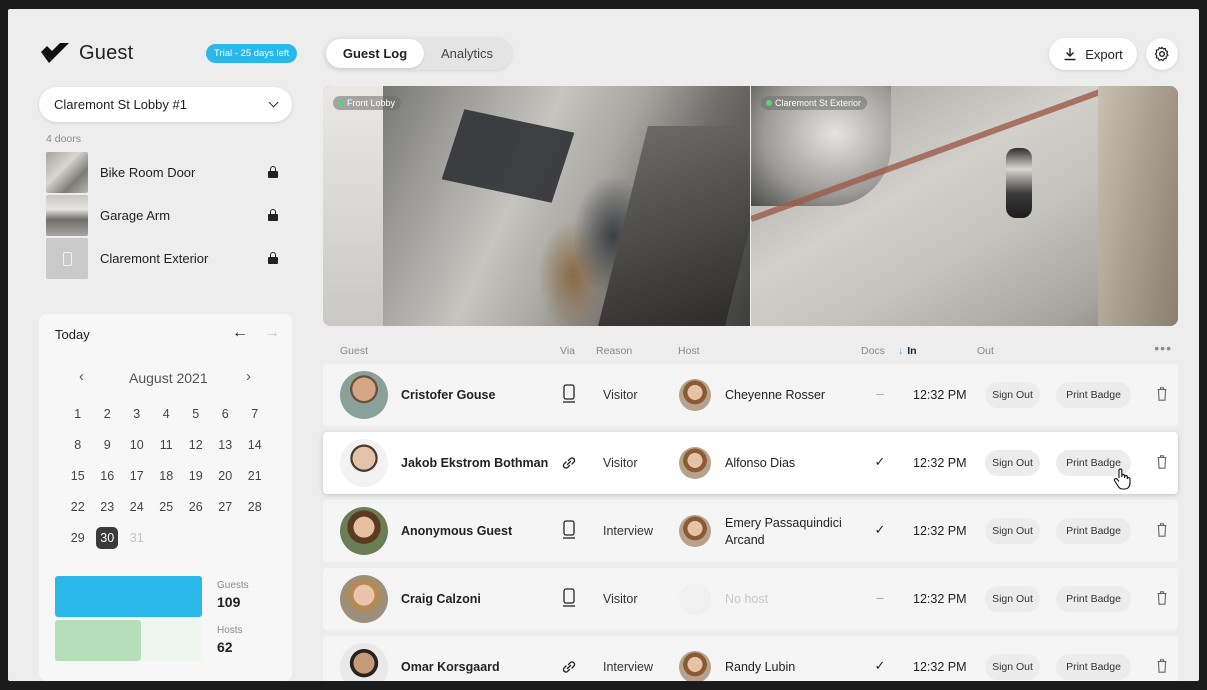  I want to click on calendar-day: 7, so click(255, 414).